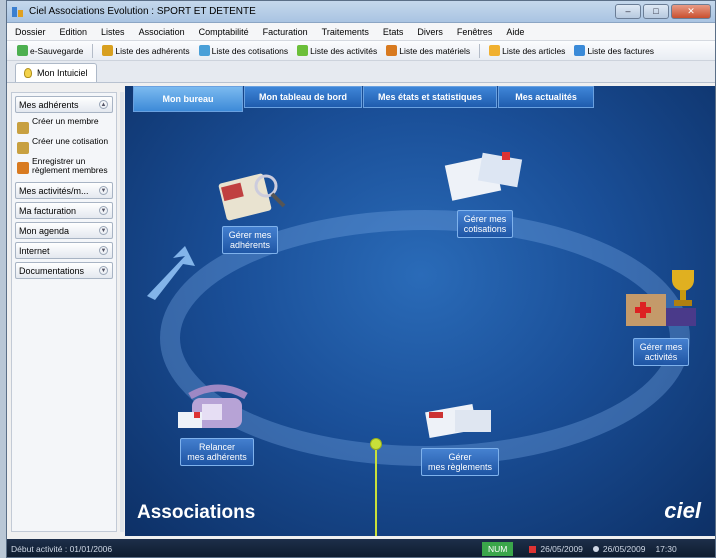  What do you see at coordinates (546, 97) in the screenshot?
I see `tab-actualites: Mes actualités` at bounding box center [546, 97].